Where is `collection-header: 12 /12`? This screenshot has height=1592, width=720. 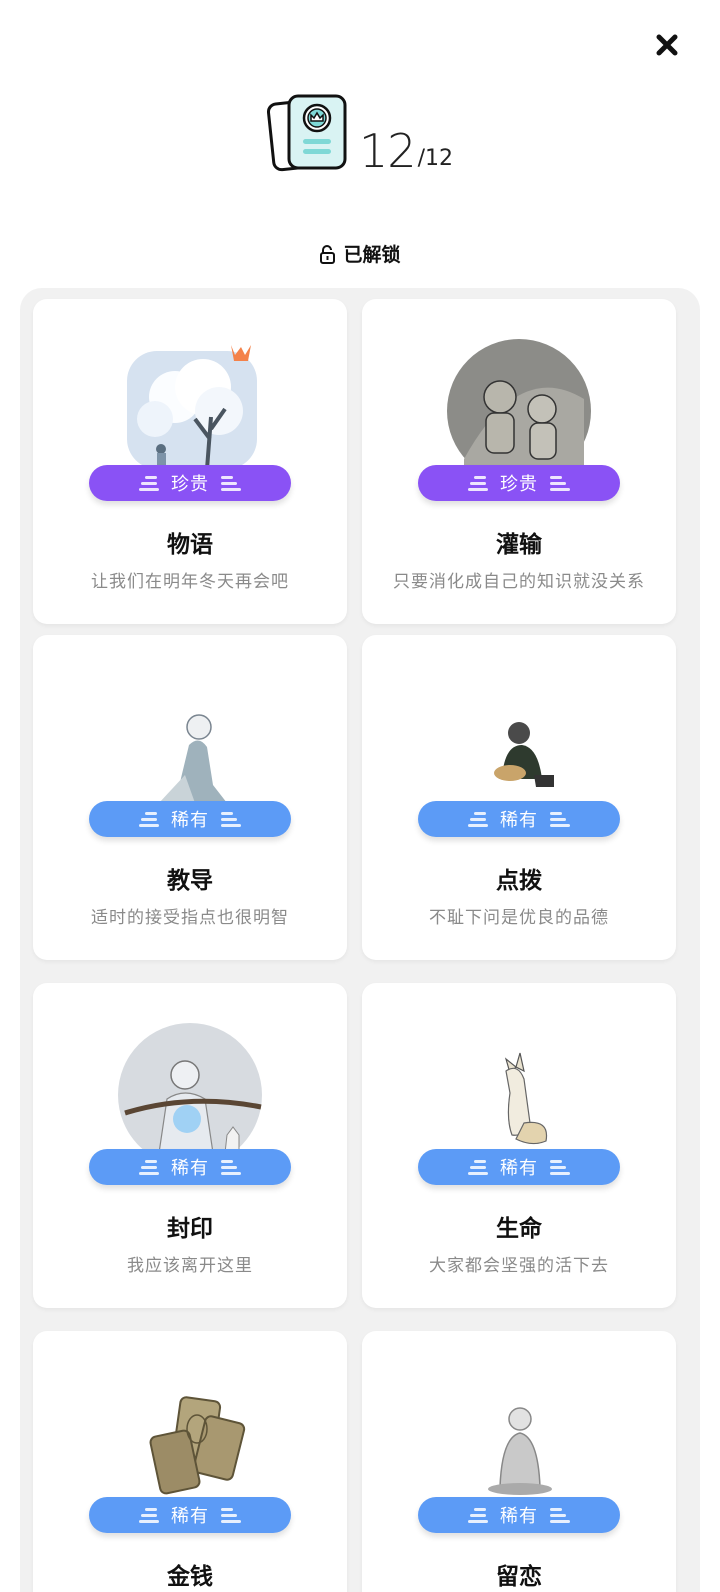
collection-header: 12 /12 is located at coordinates (360, 133).